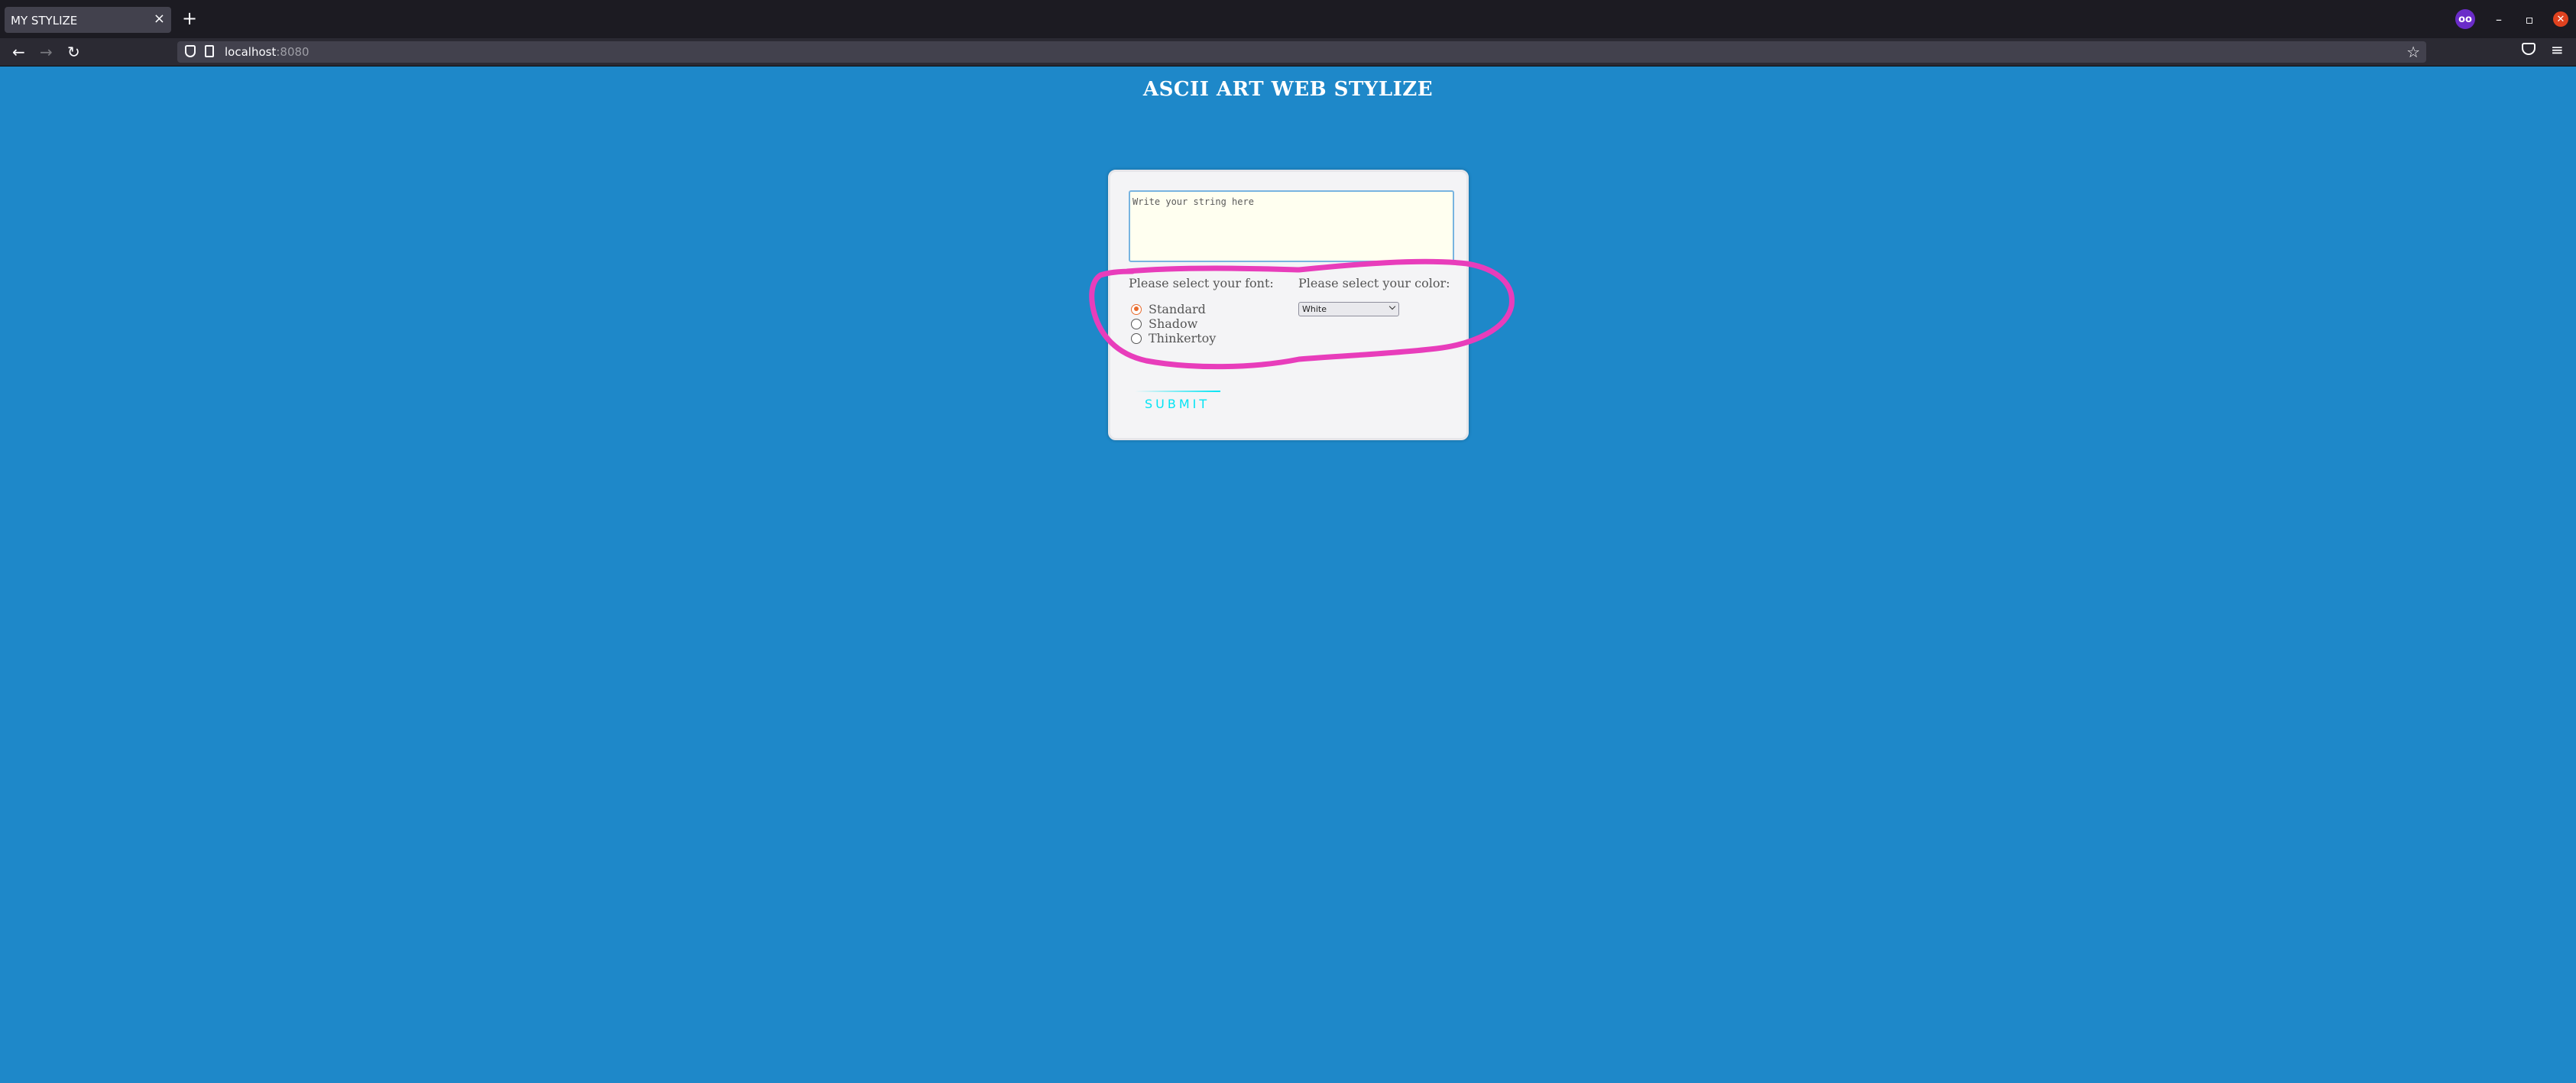 This screenshot has height=1083, width=2576. What do you see at coordinates (46, 52) in the screenshot?
I see `forward-arrow-icon: →` at bounding box center [46, 52].